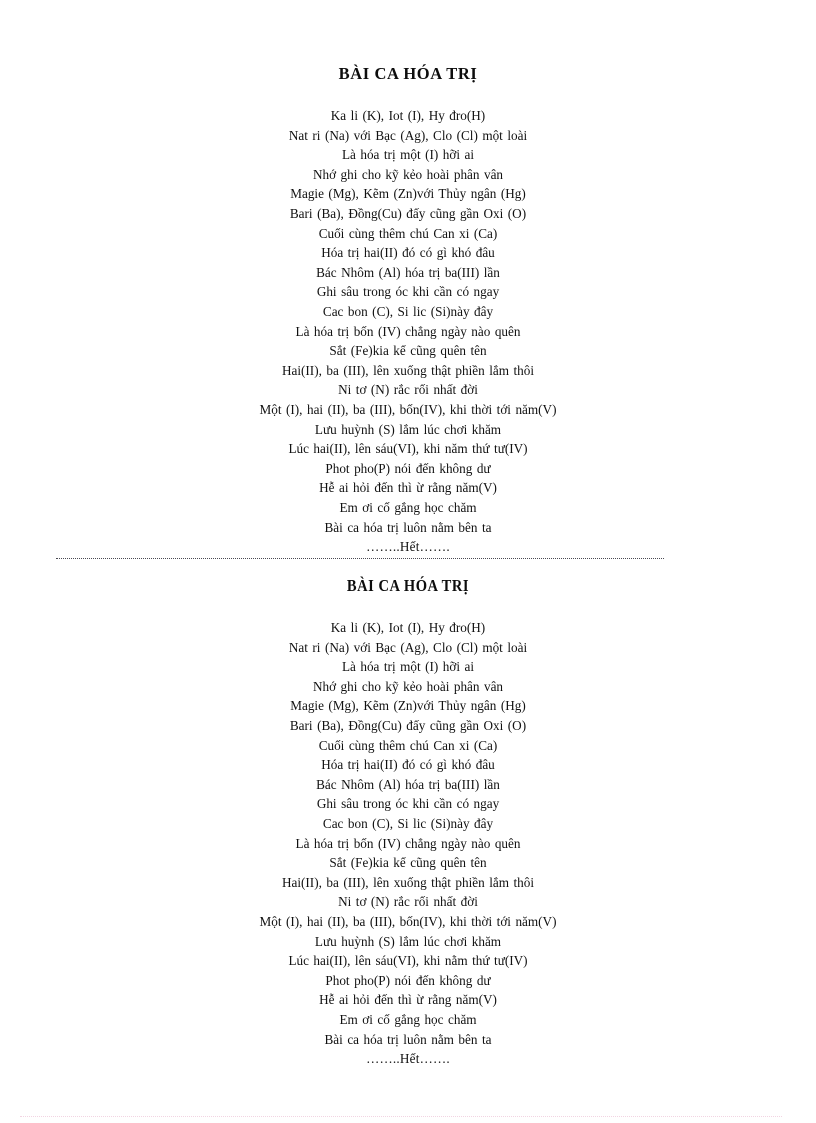 Image resolution: width=816 pixels, height=1123 pixels. What do you see at coordinates (408, 586) in the screenshot?
I see `page-title-secondary: BÀI CA HÓA TRỊ` at bounding box center [408, 586].